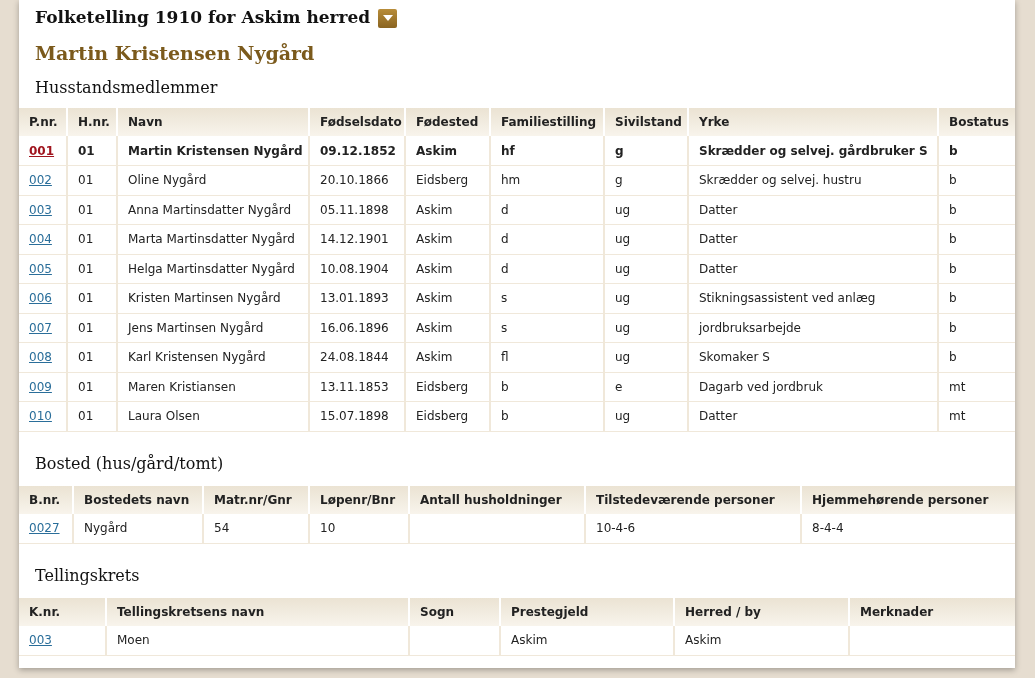 The width and height of the screenshot is (1035, 678). What do you see at coordinates (40, 268) in the screenshot?
I see `record-link: 005` at bounding box center [40, 268].